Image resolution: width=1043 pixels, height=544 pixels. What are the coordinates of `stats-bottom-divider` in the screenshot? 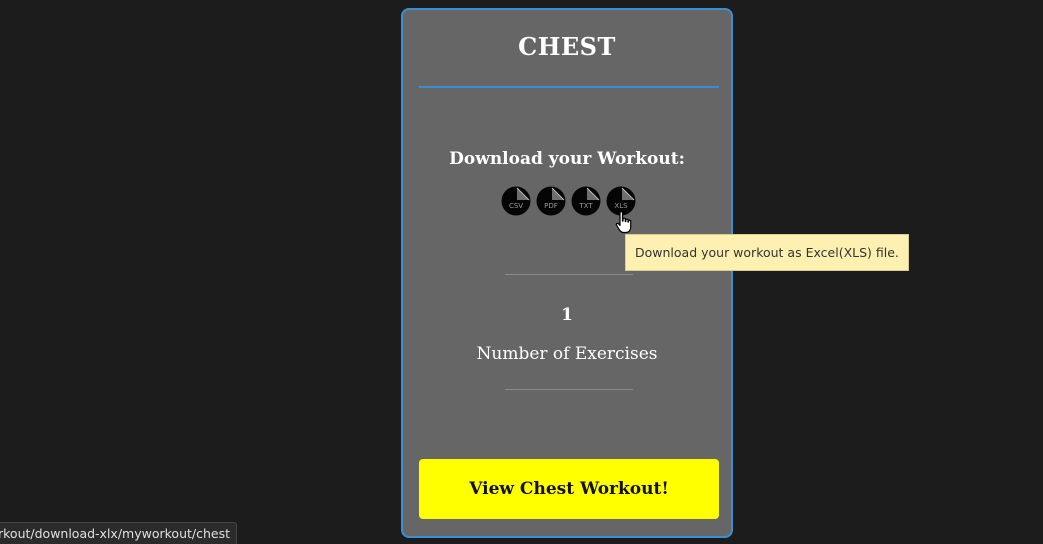 It's located at (569, 389).